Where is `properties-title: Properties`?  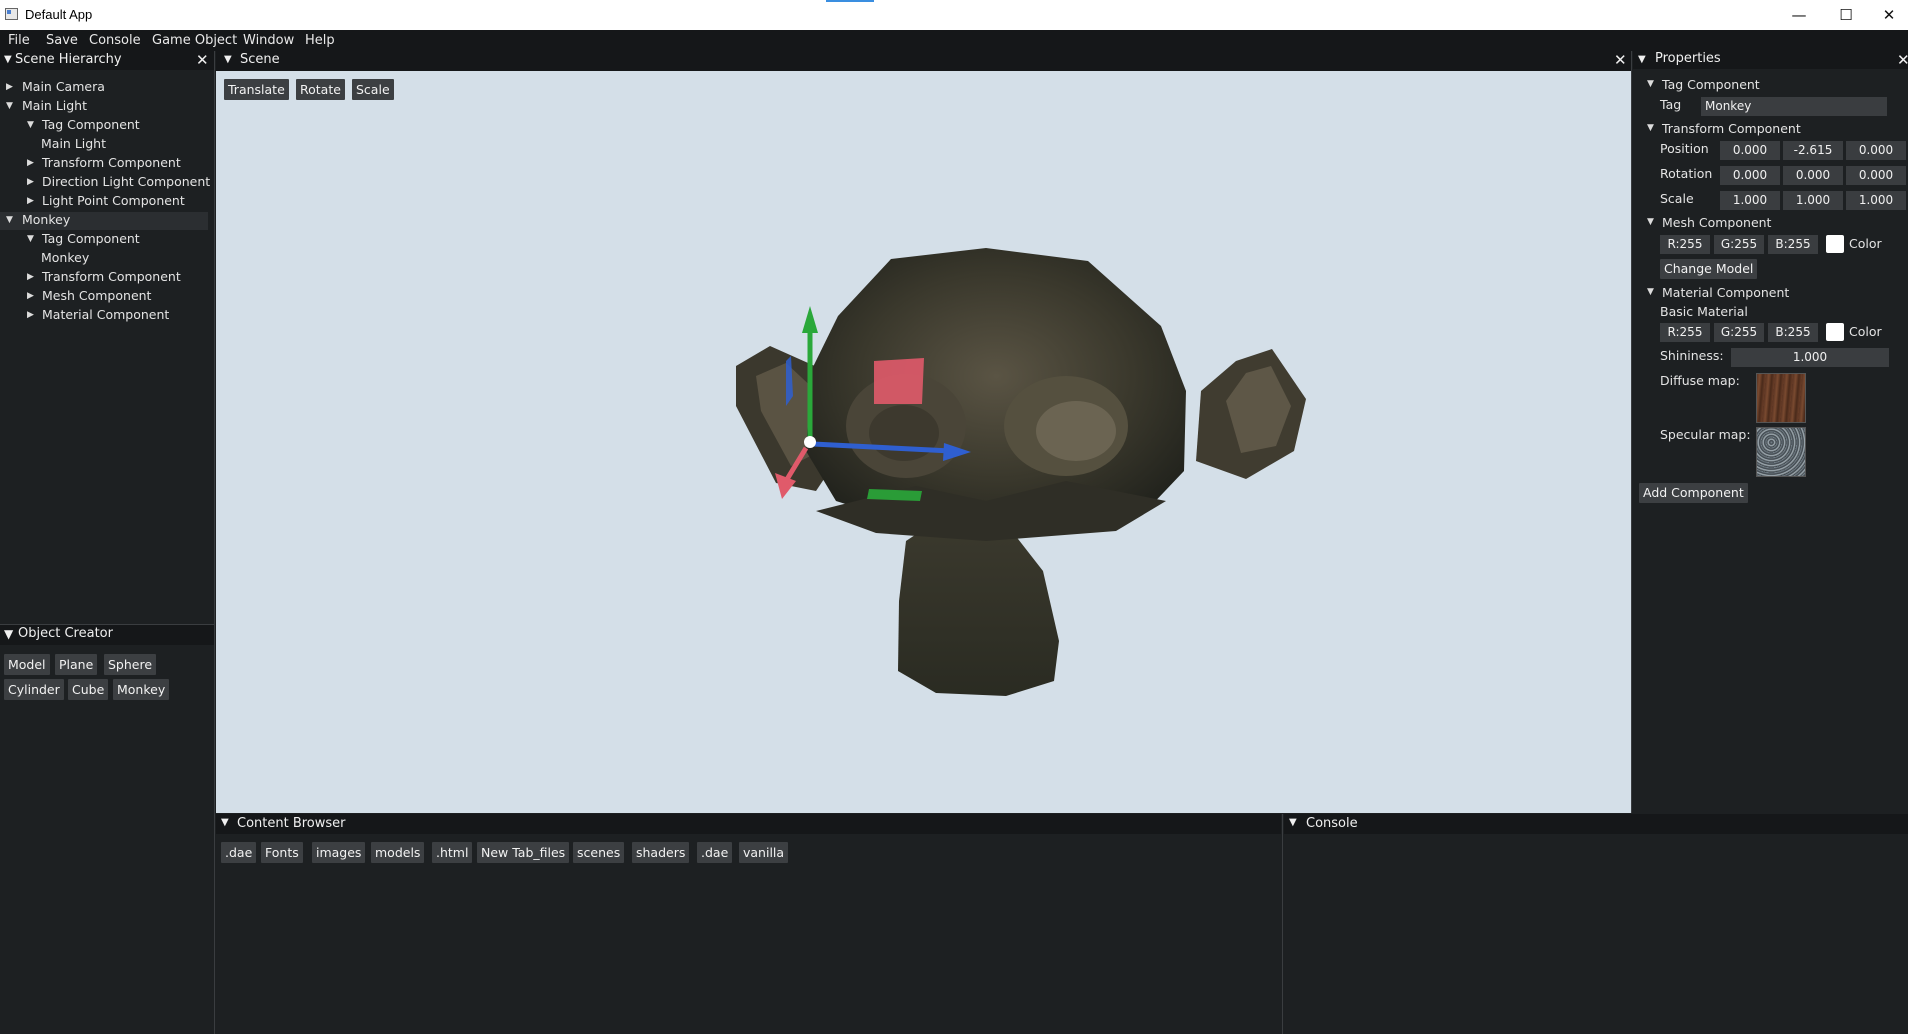 properties-title: Properties is located at coordinates (1688, 58).